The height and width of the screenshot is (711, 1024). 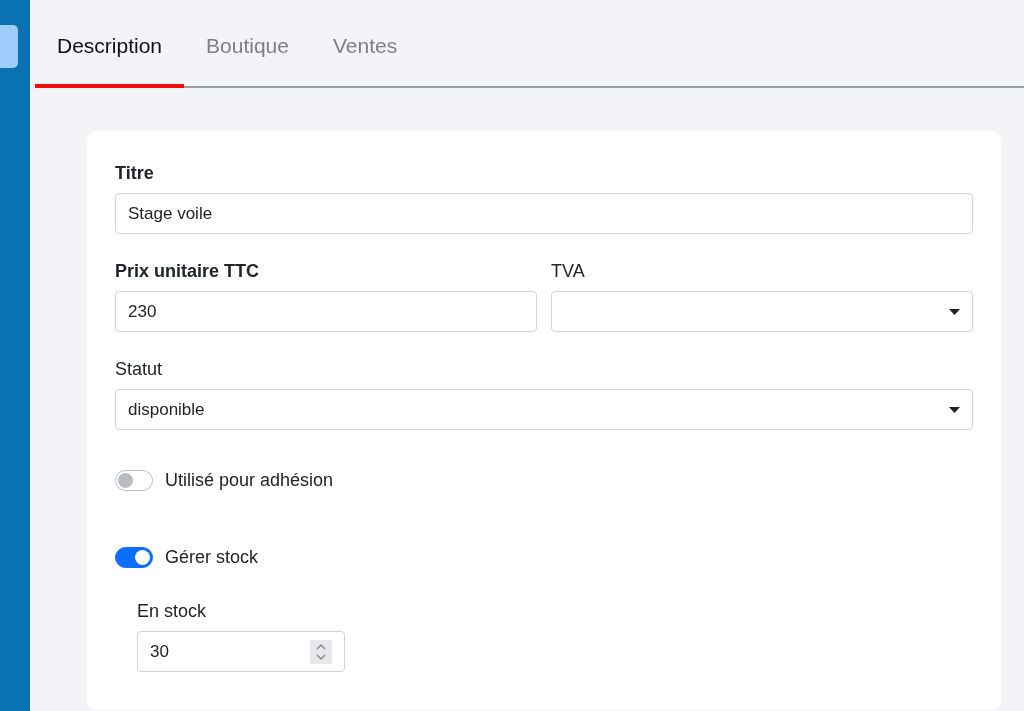 I want to click on field-label: Statut, so click(x=139, y=369).